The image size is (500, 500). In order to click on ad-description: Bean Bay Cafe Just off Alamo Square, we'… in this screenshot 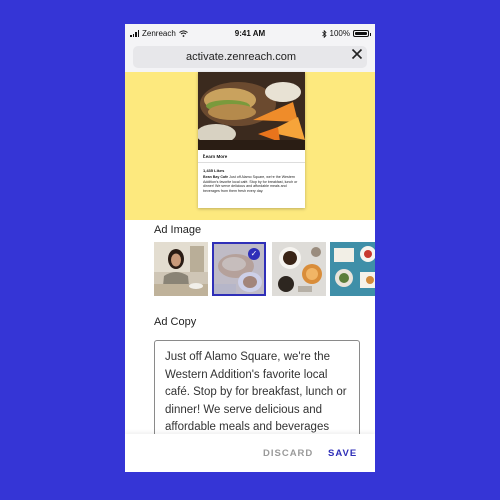, I will do `click(252, 184)`.